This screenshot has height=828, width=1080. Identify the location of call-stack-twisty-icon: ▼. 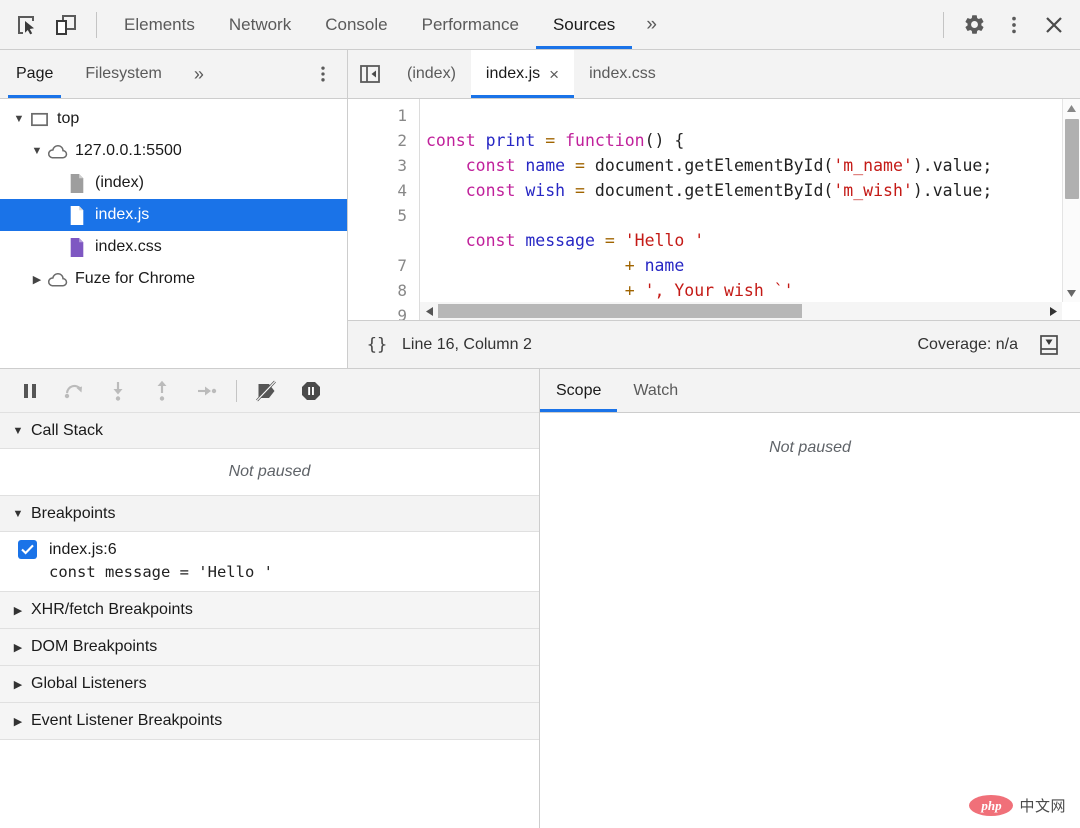
(18, 431).